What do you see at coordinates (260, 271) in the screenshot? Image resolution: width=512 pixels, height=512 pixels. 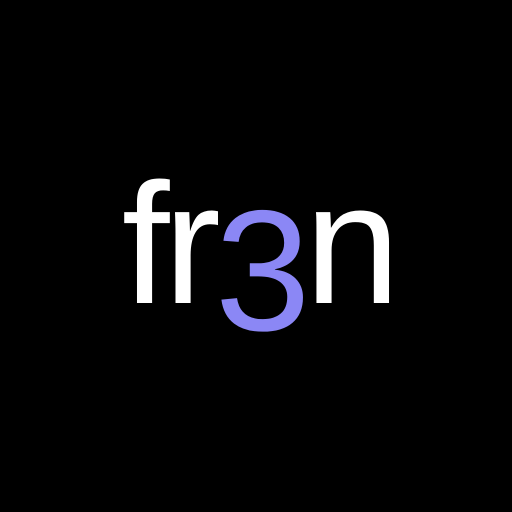 I see `logo-text-accent: 3` at bounding box center [260, 271].